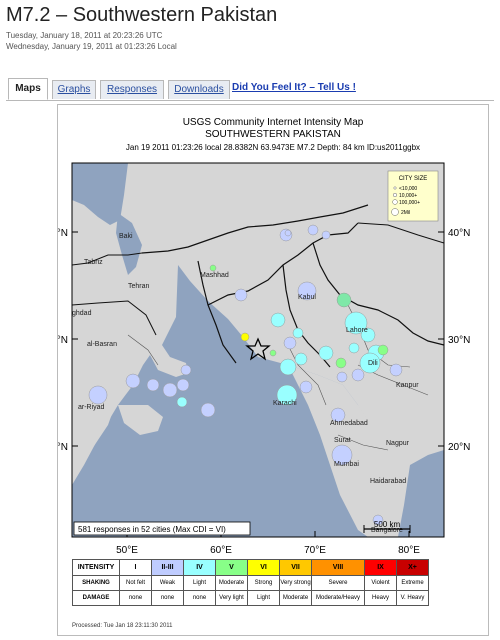 The image size is (500, 640). Describe the element at coordinates (199, 583) in the screenshot. I see `legend-shaking-cell: Light` at that location.